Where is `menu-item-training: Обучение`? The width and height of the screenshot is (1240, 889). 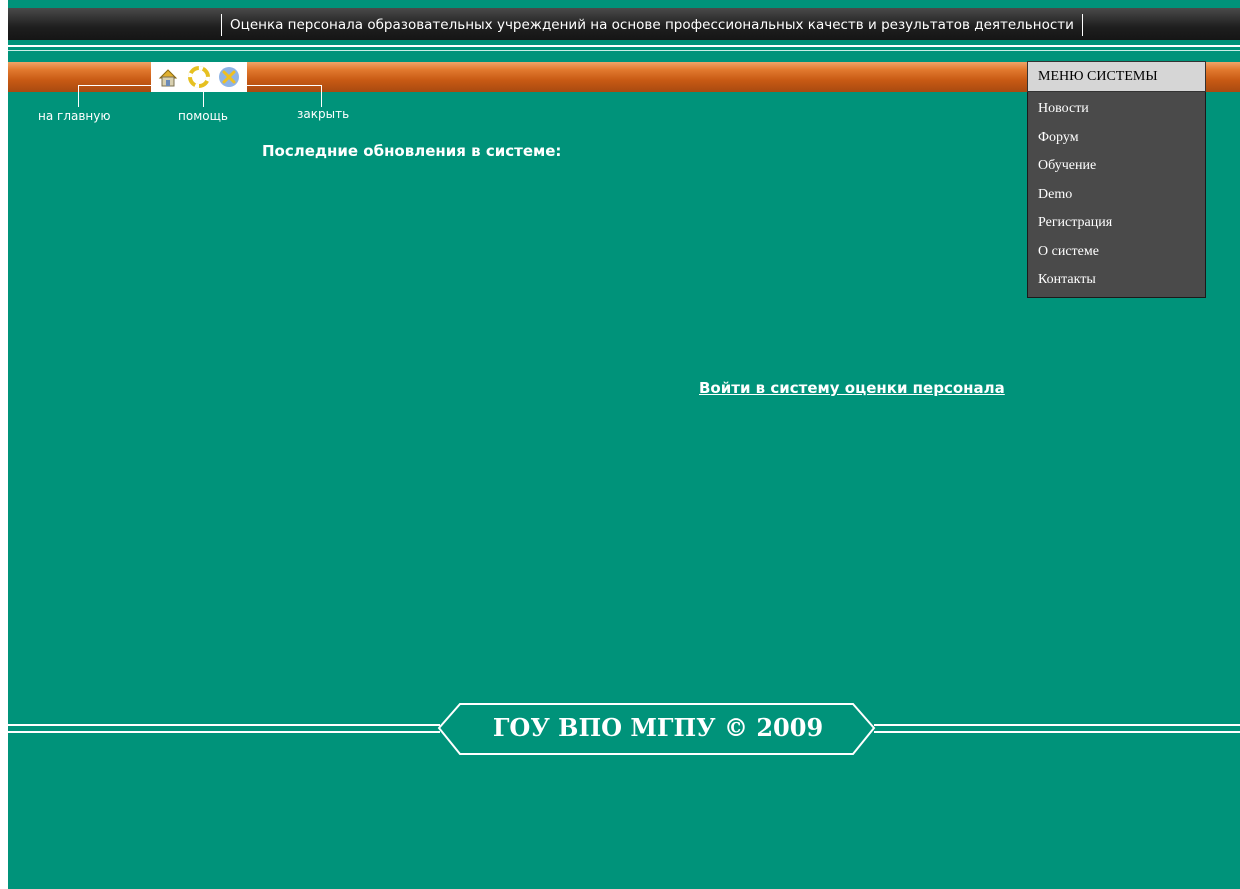
menu-item-training: Обучение is located at coordinates (1116, 166).